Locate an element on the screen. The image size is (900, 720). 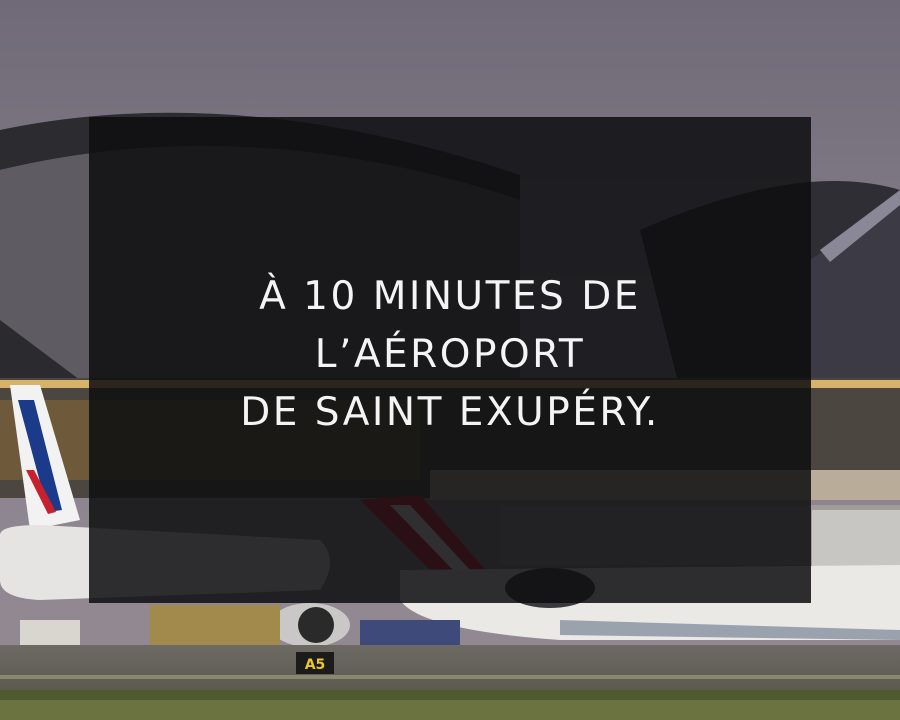
ground-equipment is located at coordinates (215, 625).